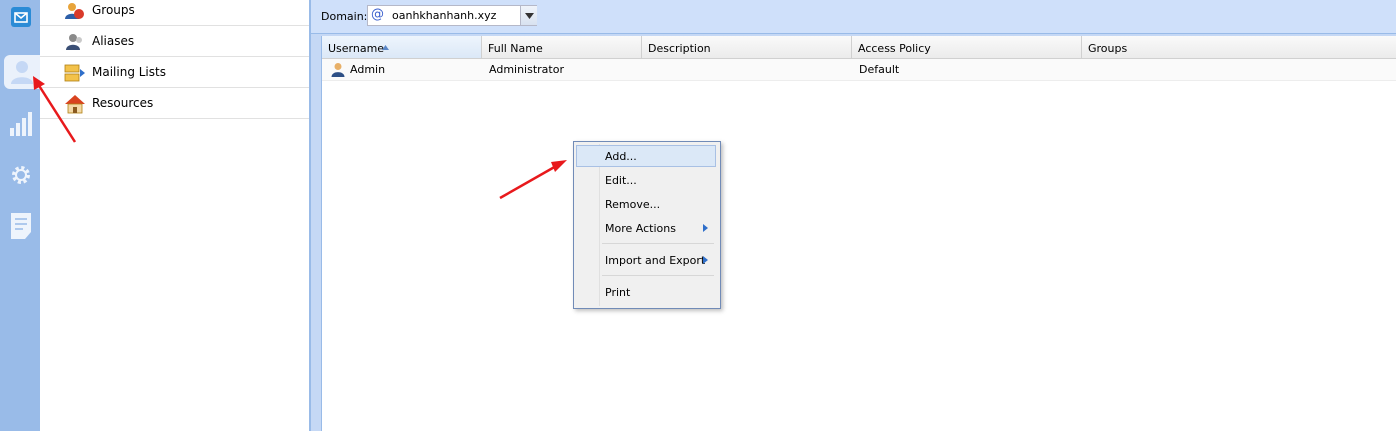  What do you see at coordinates (338, 70) in the screenshot?
I see `user-icon` at bounding box center [338, 70].